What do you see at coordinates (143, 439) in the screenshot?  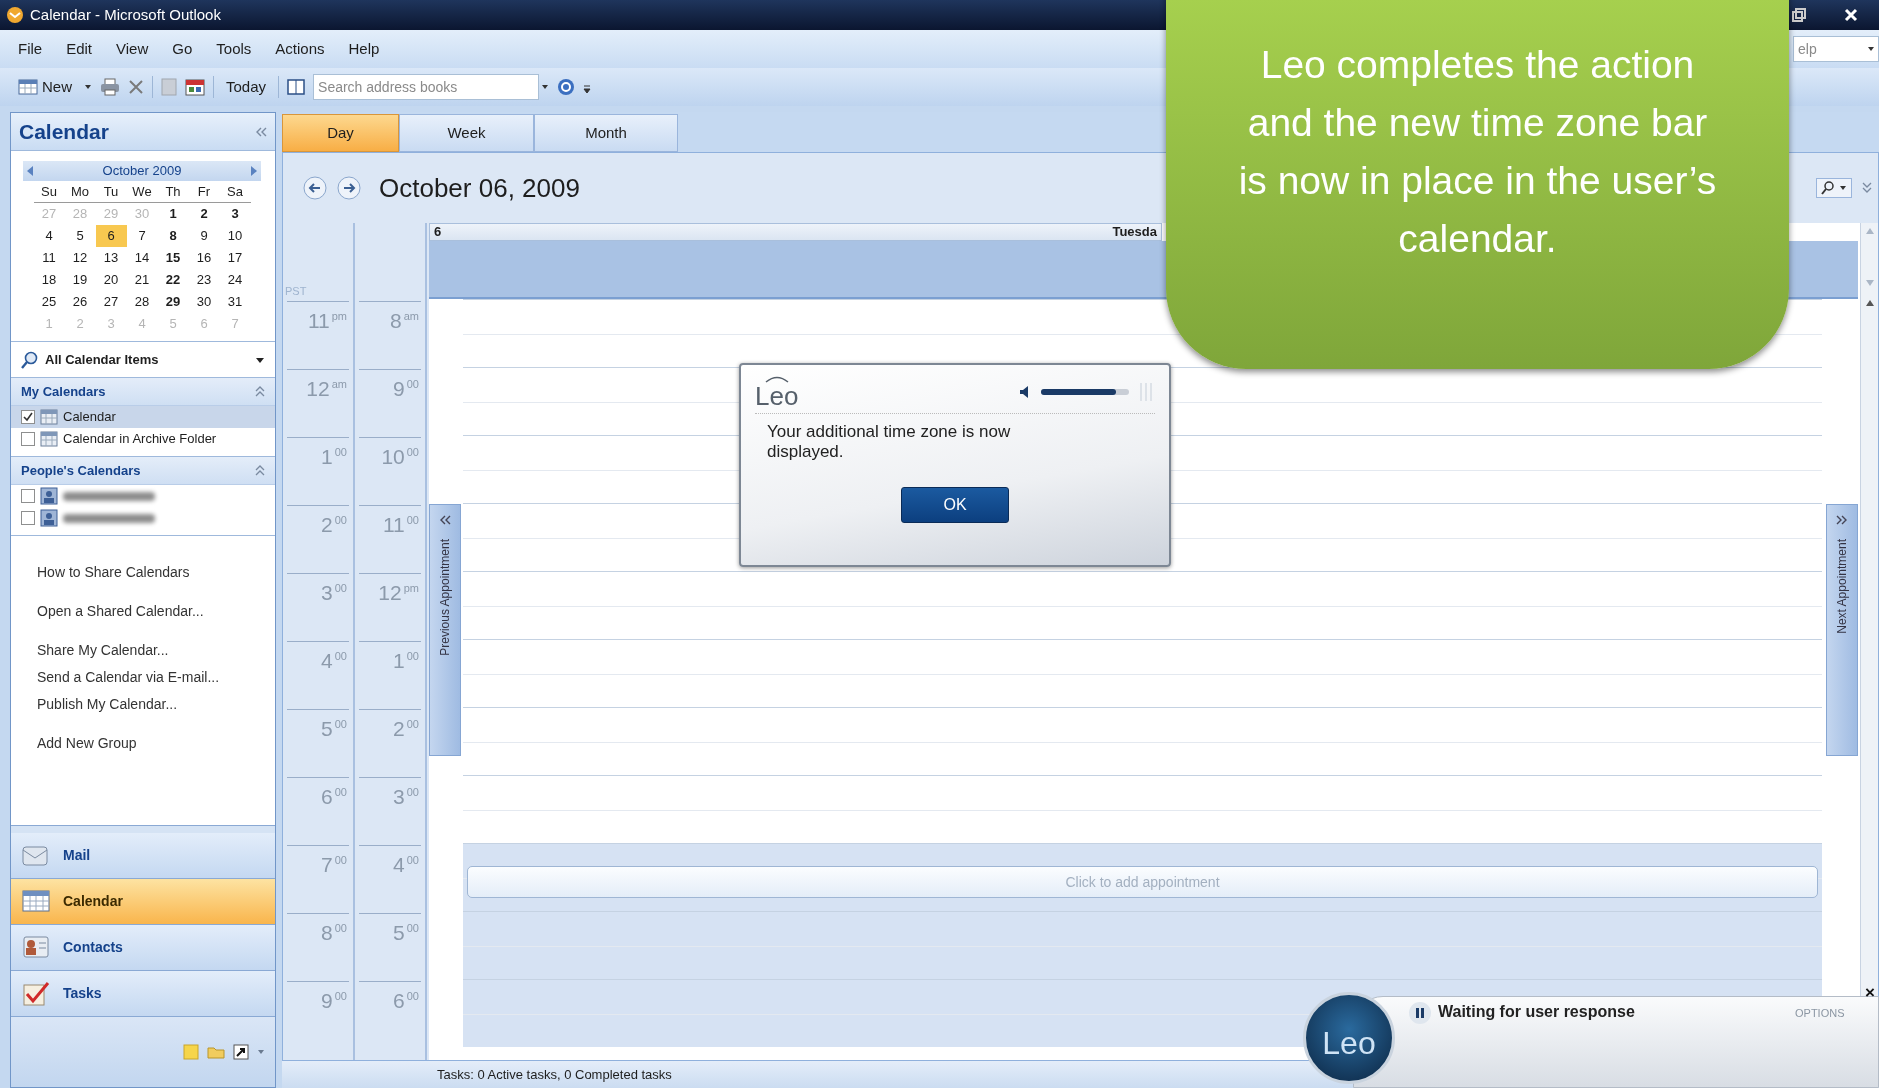 I see `calendar-list-item: Calendar in Archive Folder` at bounding box center [143, 439].